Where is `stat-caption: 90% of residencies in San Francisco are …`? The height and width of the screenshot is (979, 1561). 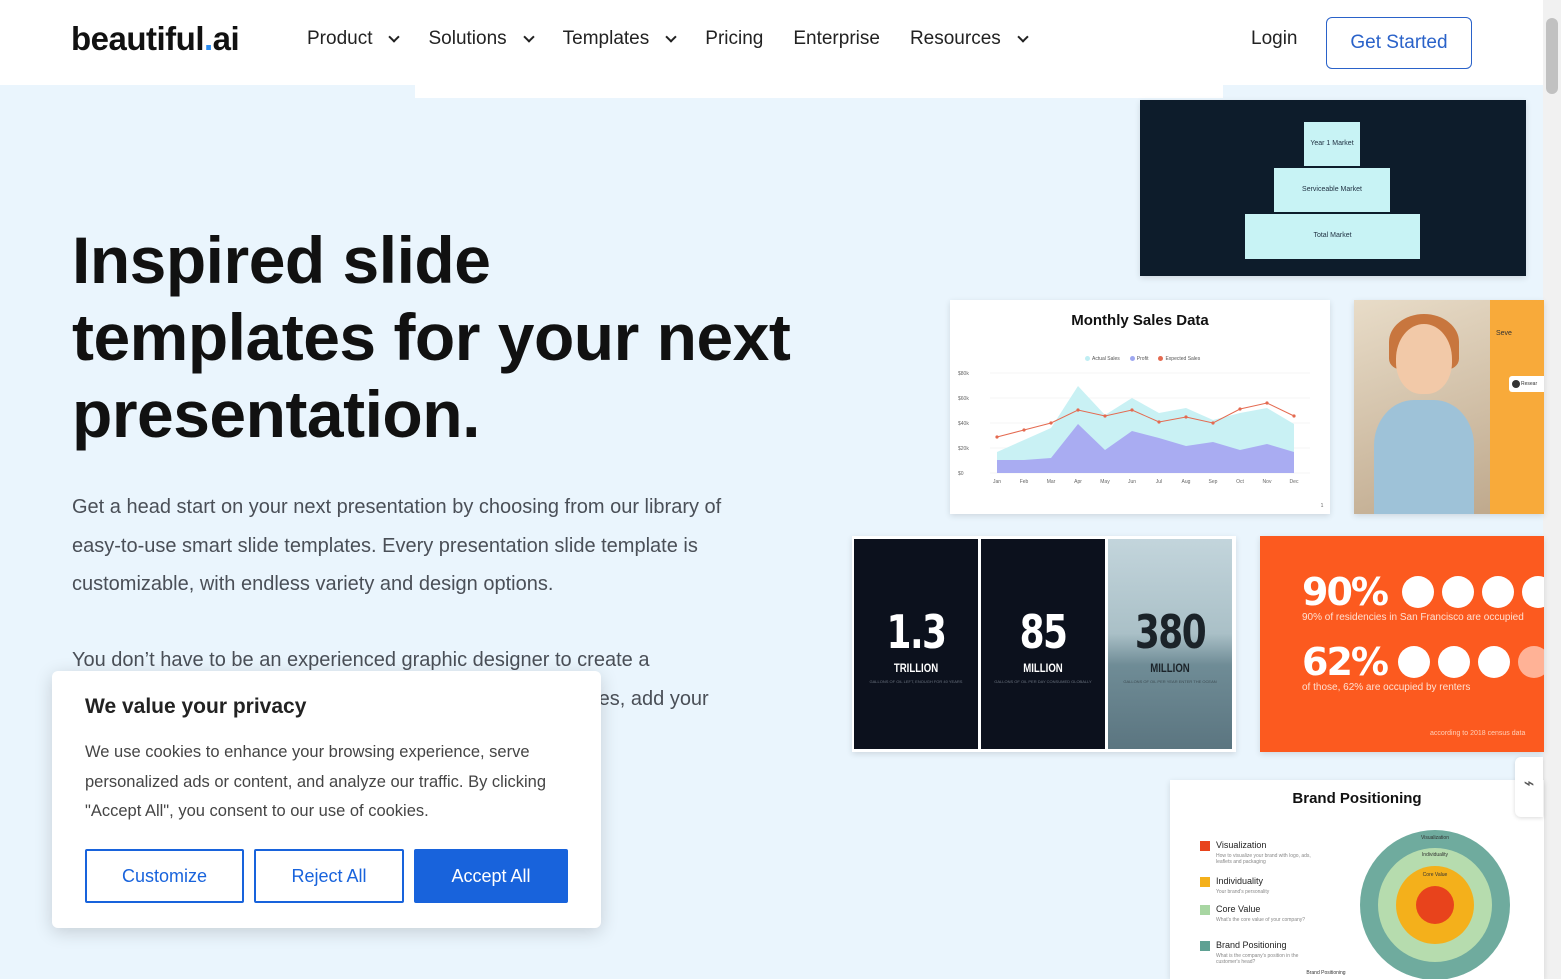 stat-caption: 90% of residencies in San Francisco are … is located at coordinates (1413, 617).